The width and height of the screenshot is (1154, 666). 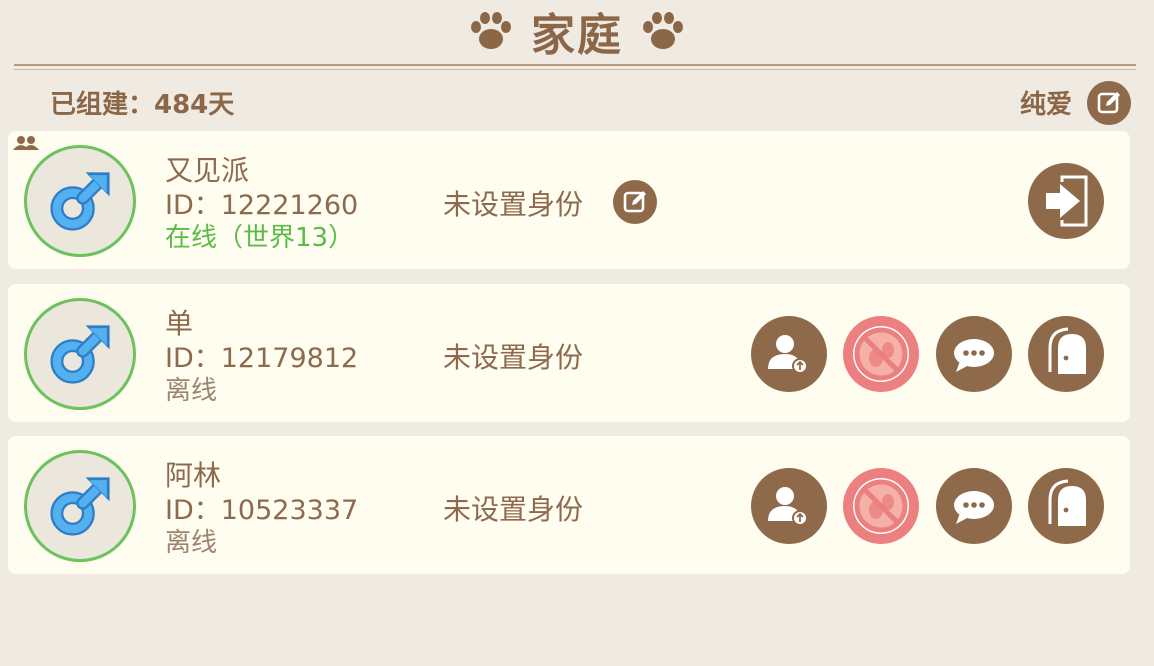 I want to click on exit-icon, so click(x=1067, y=201).